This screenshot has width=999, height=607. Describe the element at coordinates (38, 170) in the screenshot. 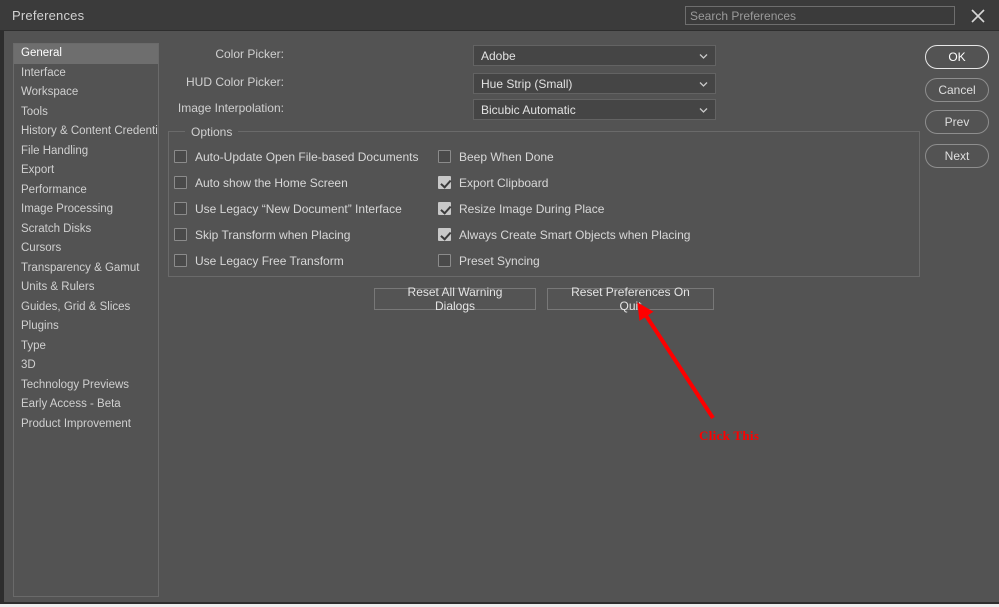

I see `sidebar-item-label: Export` at that location.